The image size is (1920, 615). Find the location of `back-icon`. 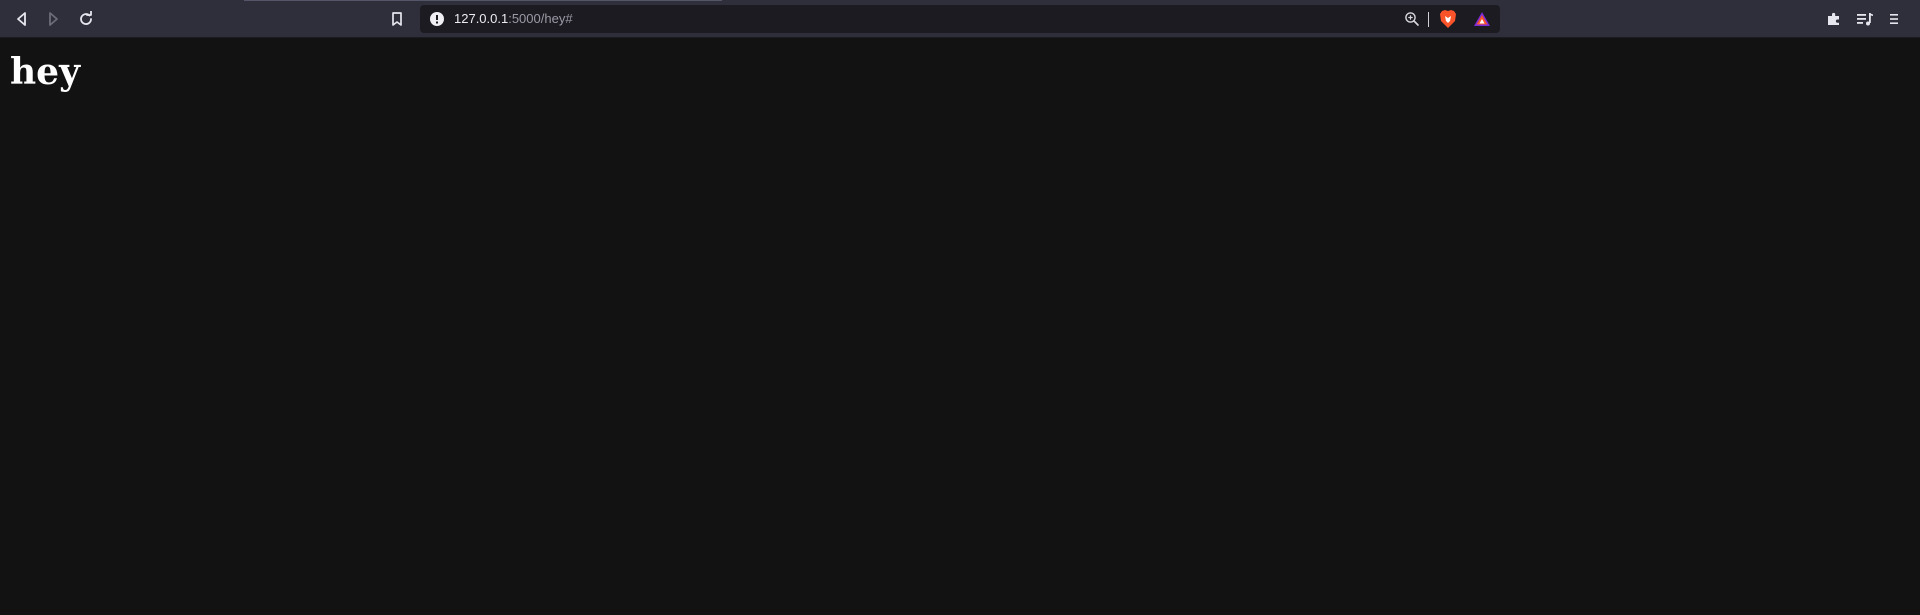

back-icon is located at coordinates (21, 19).